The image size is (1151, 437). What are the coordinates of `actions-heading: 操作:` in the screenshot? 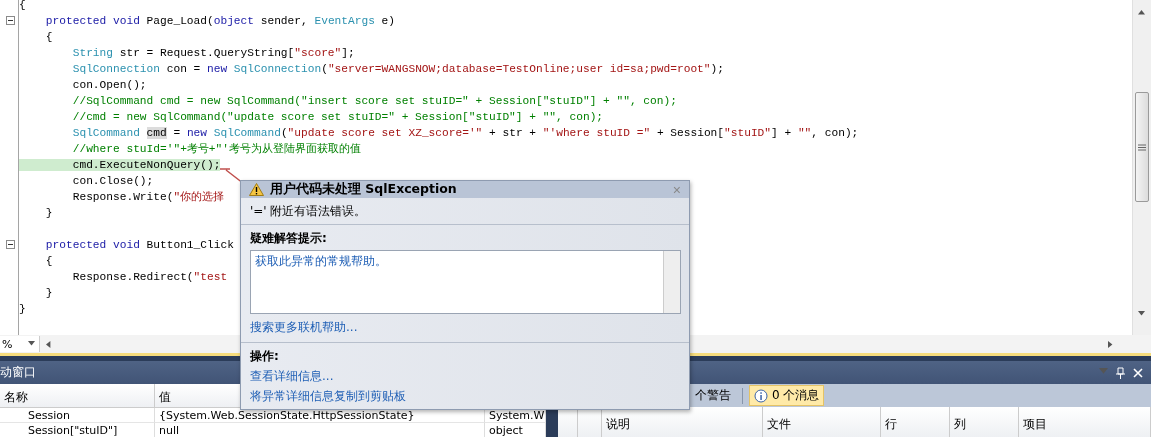 It's located at (265, 356).